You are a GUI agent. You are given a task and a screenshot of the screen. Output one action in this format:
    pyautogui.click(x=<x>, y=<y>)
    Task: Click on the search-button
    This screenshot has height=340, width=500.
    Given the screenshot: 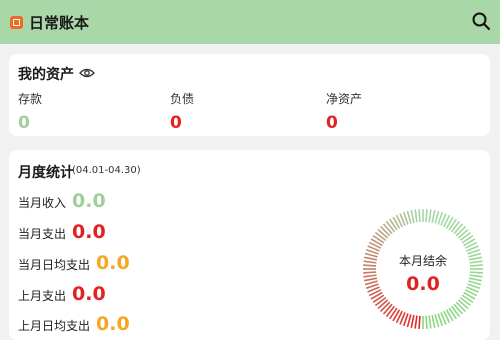 What is the action you would take?
    pyautogui.click(x=481, y=21)
    